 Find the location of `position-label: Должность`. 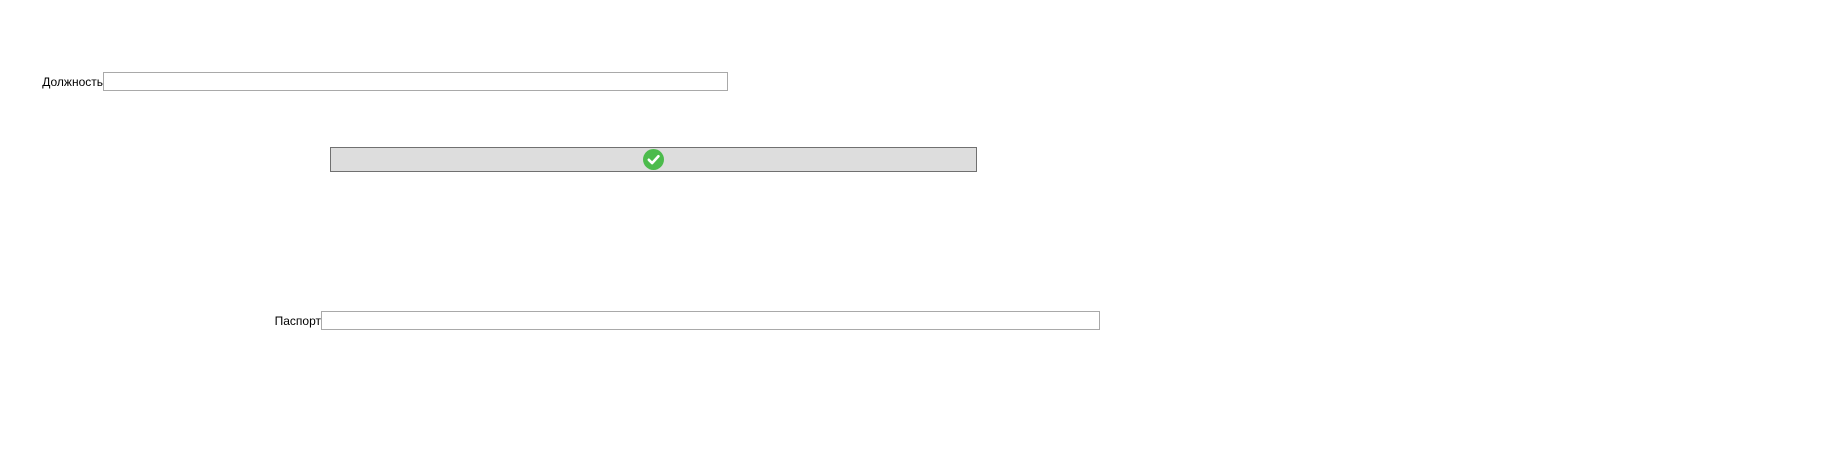

position-label: Должность is located at coordinates (72, 82).